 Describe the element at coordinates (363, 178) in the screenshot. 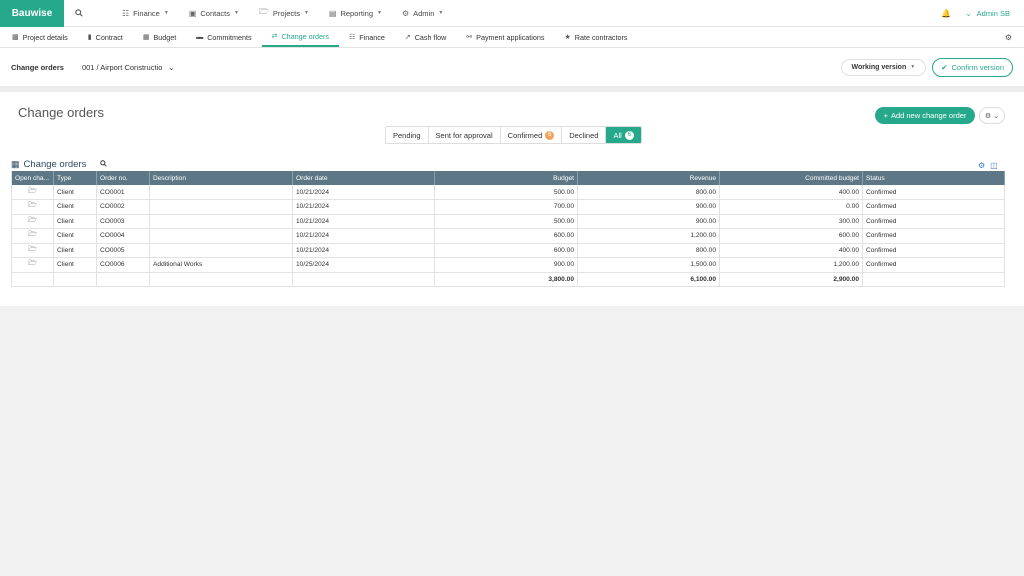

I see `col-order-date: Order date` at that location.